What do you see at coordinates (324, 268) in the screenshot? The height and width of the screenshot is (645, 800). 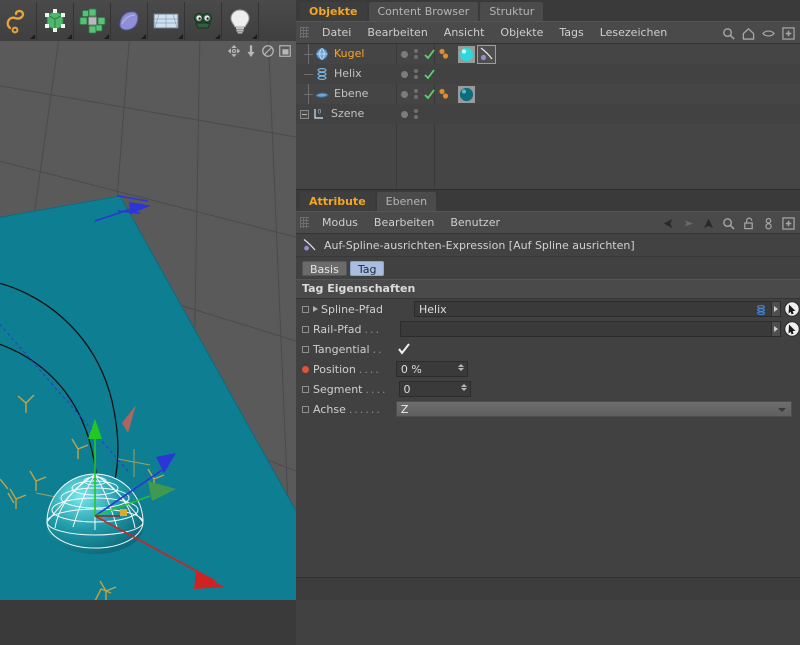 I see `segment-basis: Basis` at bounding box center [324, 268].